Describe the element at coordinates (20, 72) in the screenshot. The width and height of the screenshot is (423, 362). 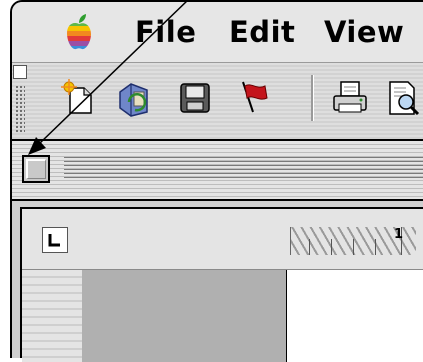
I see `toolbar-collapse-box` at that location.